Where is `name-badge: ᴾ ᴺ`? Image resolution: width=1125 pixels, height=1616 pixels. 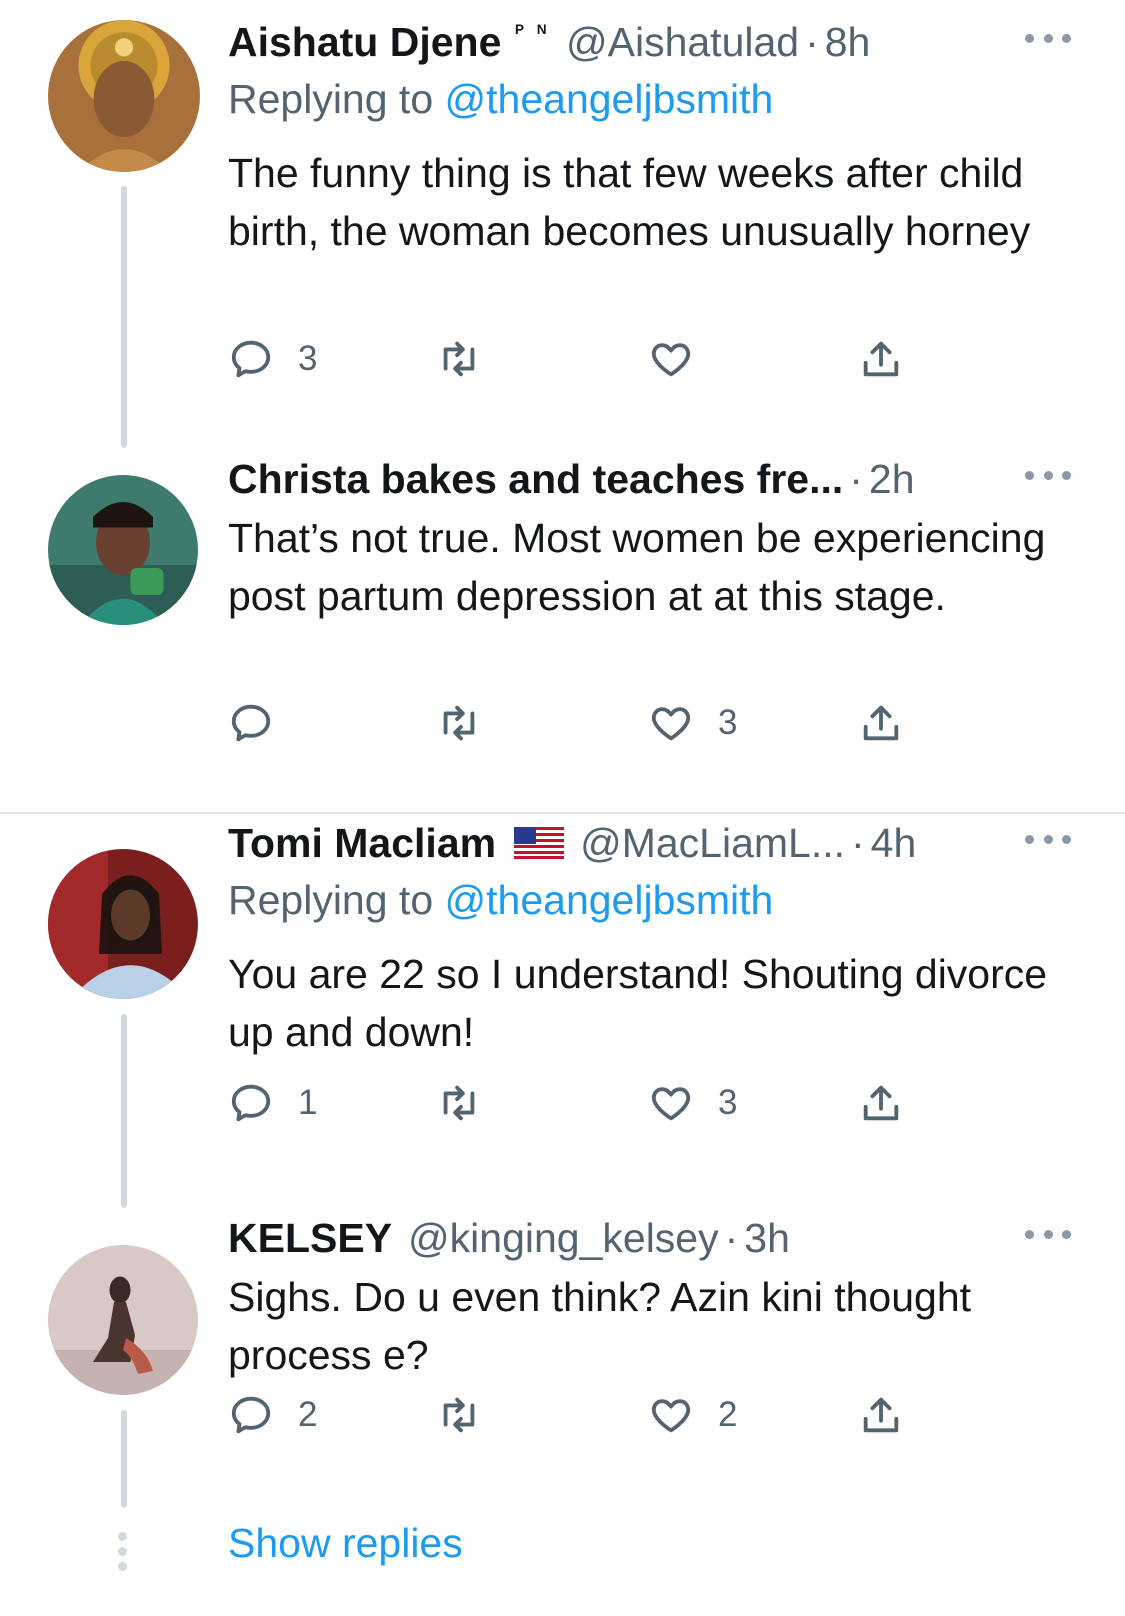
name-badge: ᴾ ᴺ is located at coordinates (532, 32).